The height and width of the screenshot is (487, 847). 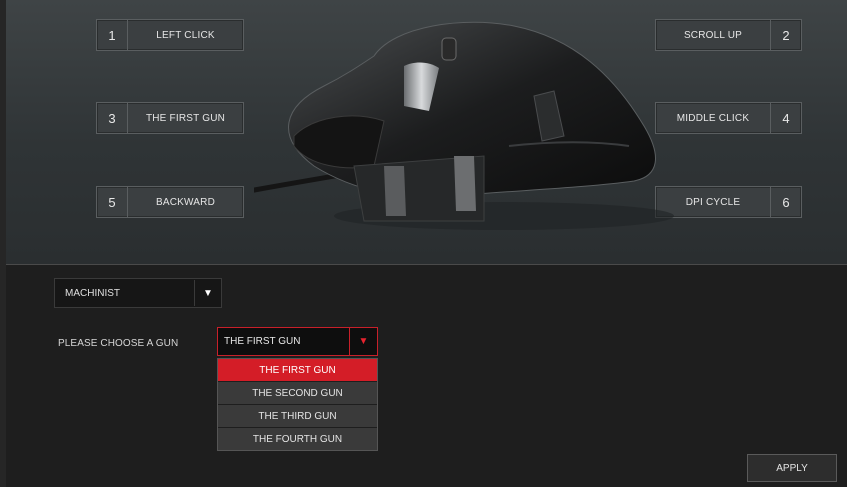 I want to click on mapping-label: LEFT CLICK, so click(x=185, y=35).